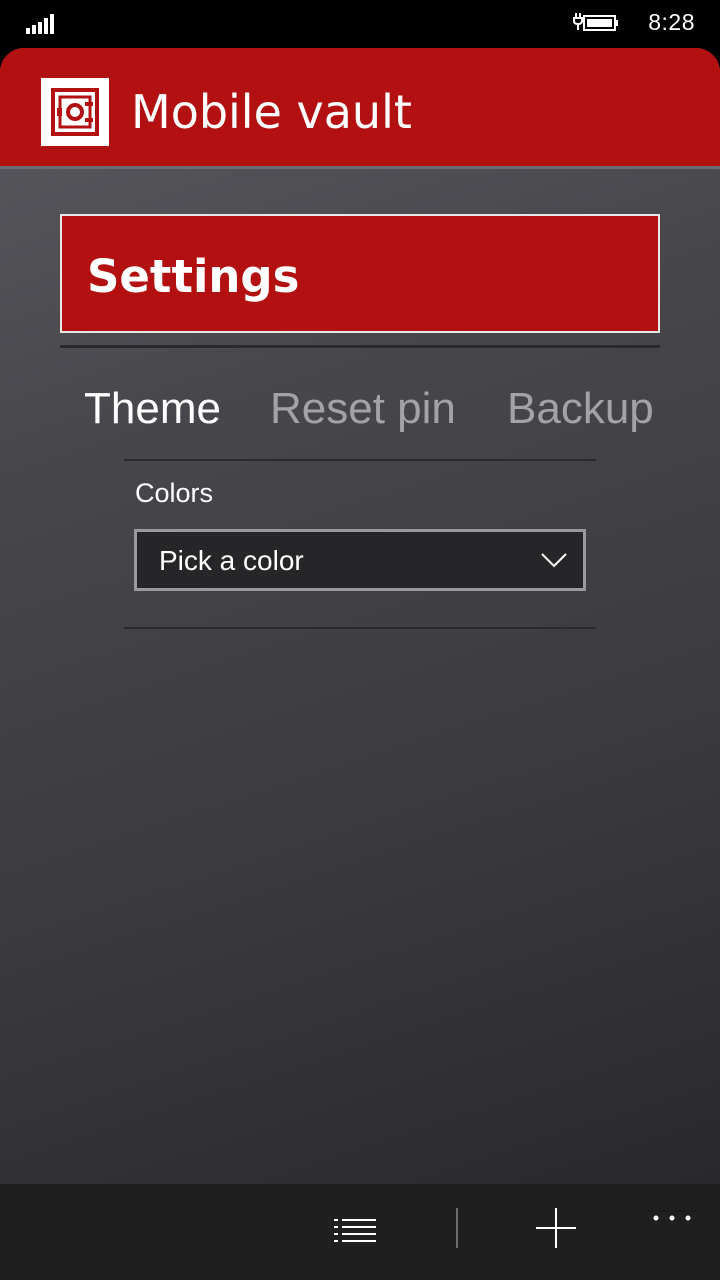 Image resolution: width=720 pixels, height=1280 pixels. What do you see at coordinates (580, 409) in the screenshot?
I see `tab-backup: Backup` at bounding box center [580, 409].